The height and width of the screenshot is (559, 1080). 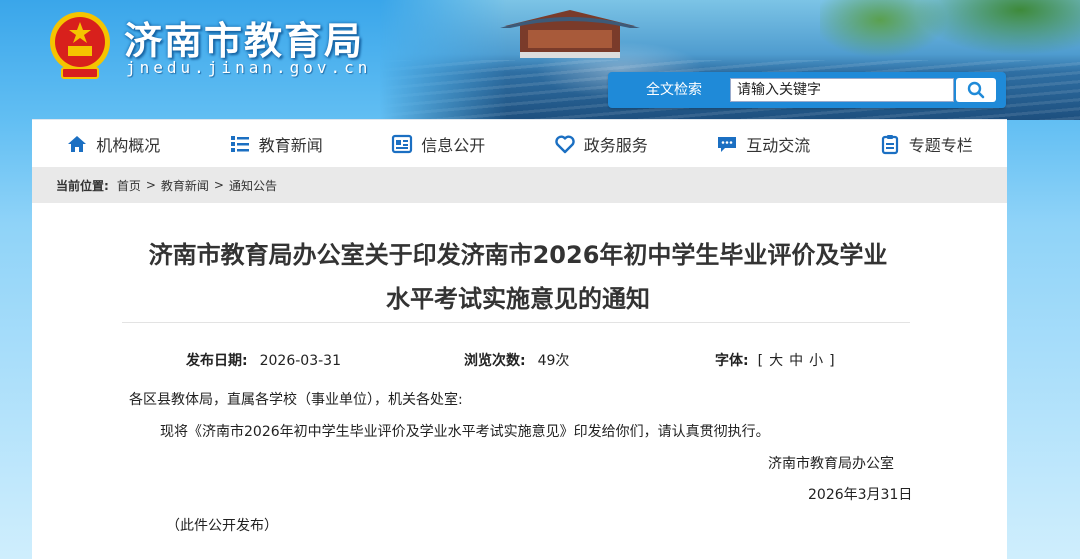 What do you see at coordinates (727, 144) in the screenshot?
I see `chat-icon` at bounding box center [727, 144].